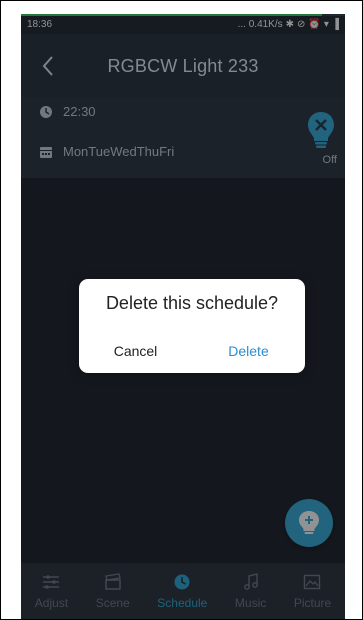 The width and height of the screenshot is (363, 620). What do you see at coordinates (135, 351) in the screenshot?
I see `cancel-button: Cancel` at bounding box center [135, 351].